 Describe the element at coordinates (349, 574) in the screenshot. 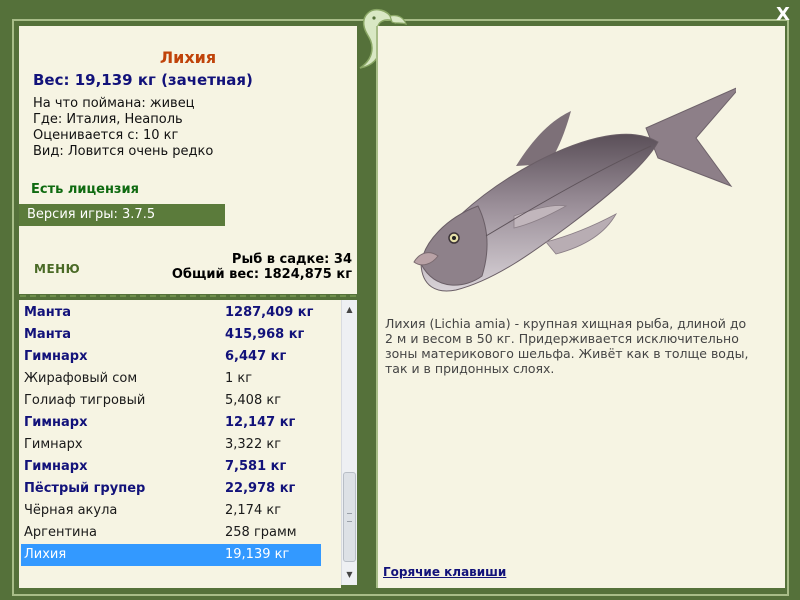

I see `scroll-down-icon: ▼` at that location.